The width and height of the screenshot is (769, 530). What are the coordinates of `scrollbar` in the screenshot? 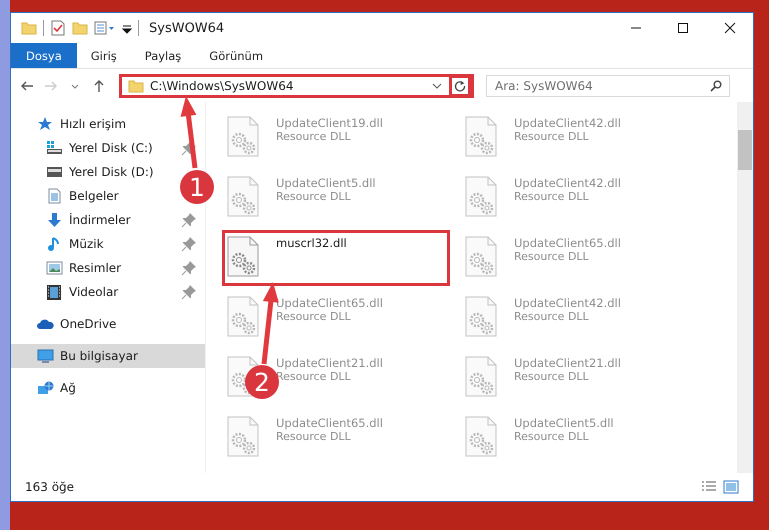 It's located at (745, 287).